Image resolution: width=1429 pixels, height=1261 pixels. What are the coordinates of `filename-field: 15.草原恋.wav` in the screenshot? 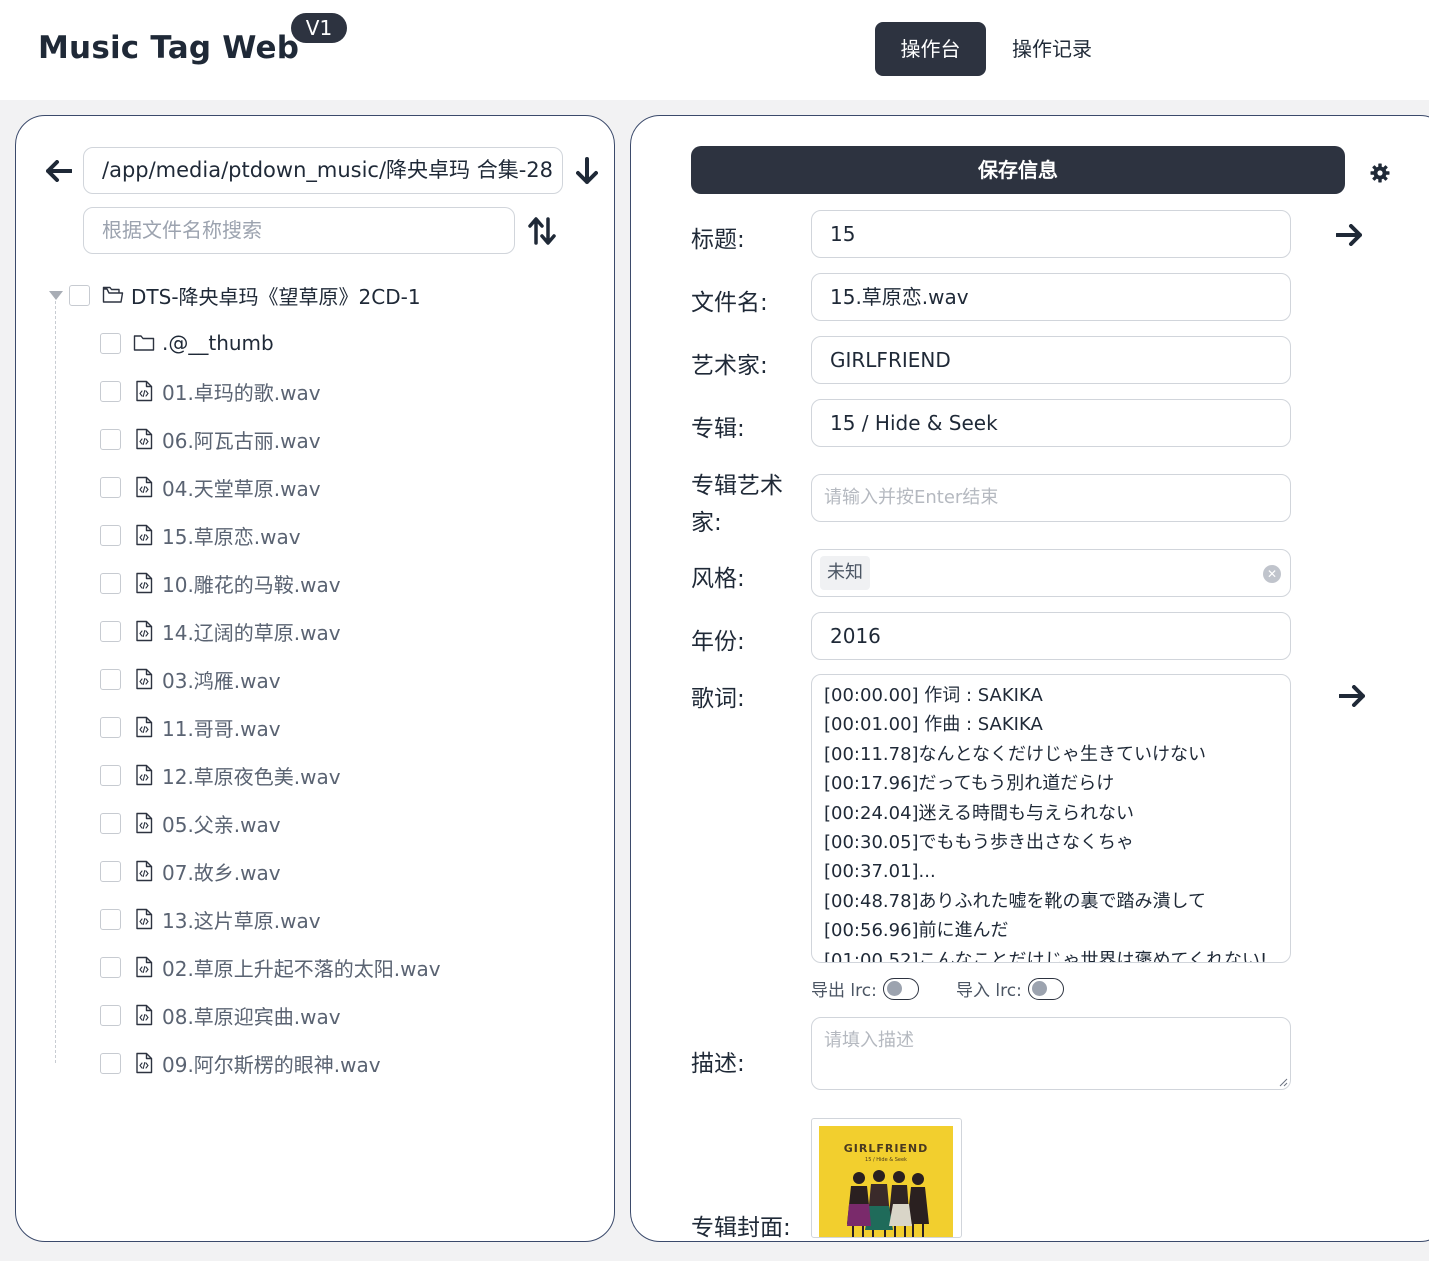 It's located at (1051, 297).